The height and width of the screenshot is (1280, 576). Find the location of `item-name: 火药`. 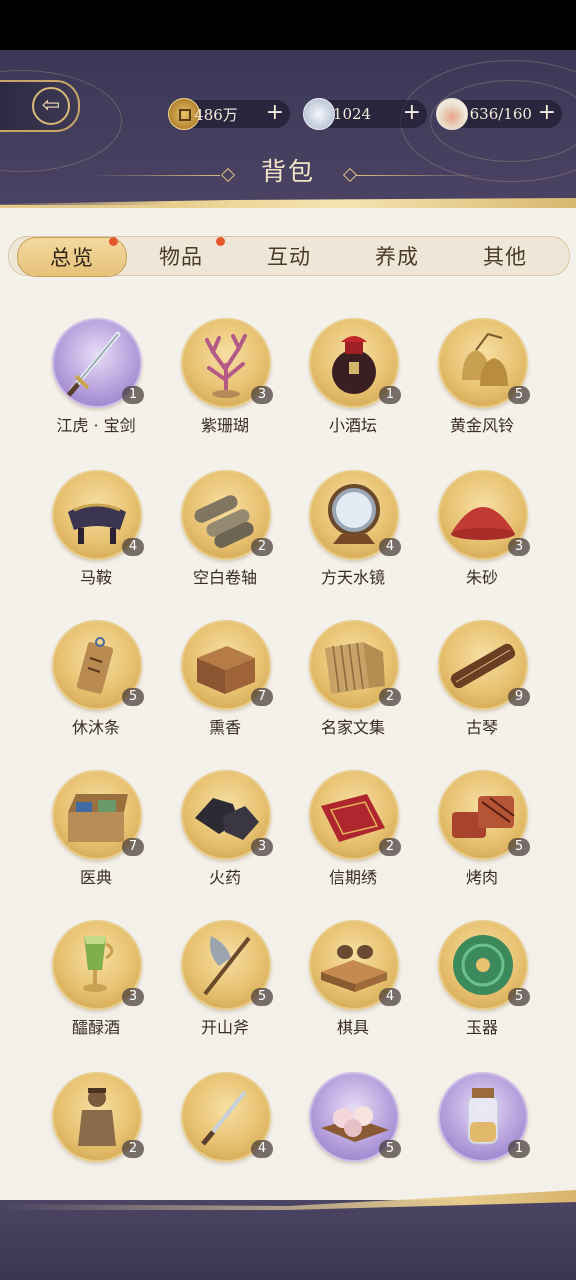

item-name: 火药 is located at coordinates (224, 877).